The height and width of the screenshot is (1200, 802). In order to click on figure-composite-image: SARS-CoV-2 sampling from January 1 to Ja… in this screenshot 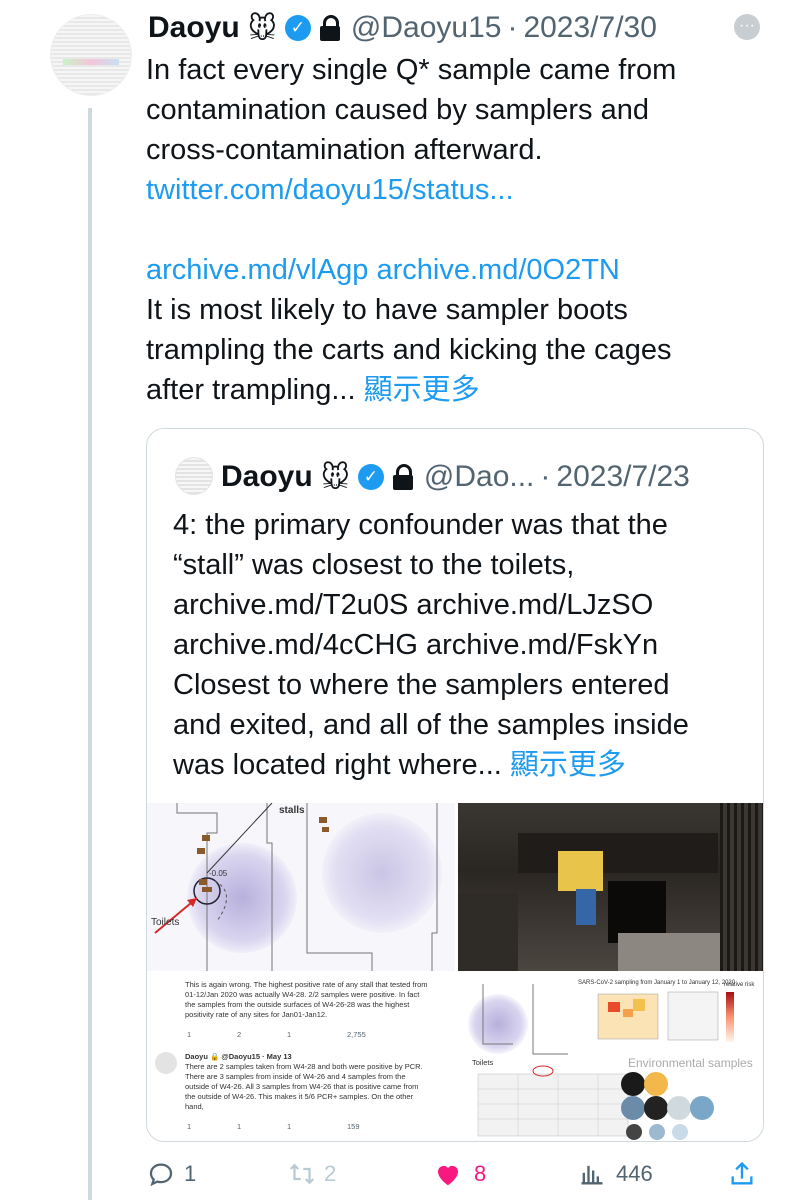, I will do `click(610, 1057)`.